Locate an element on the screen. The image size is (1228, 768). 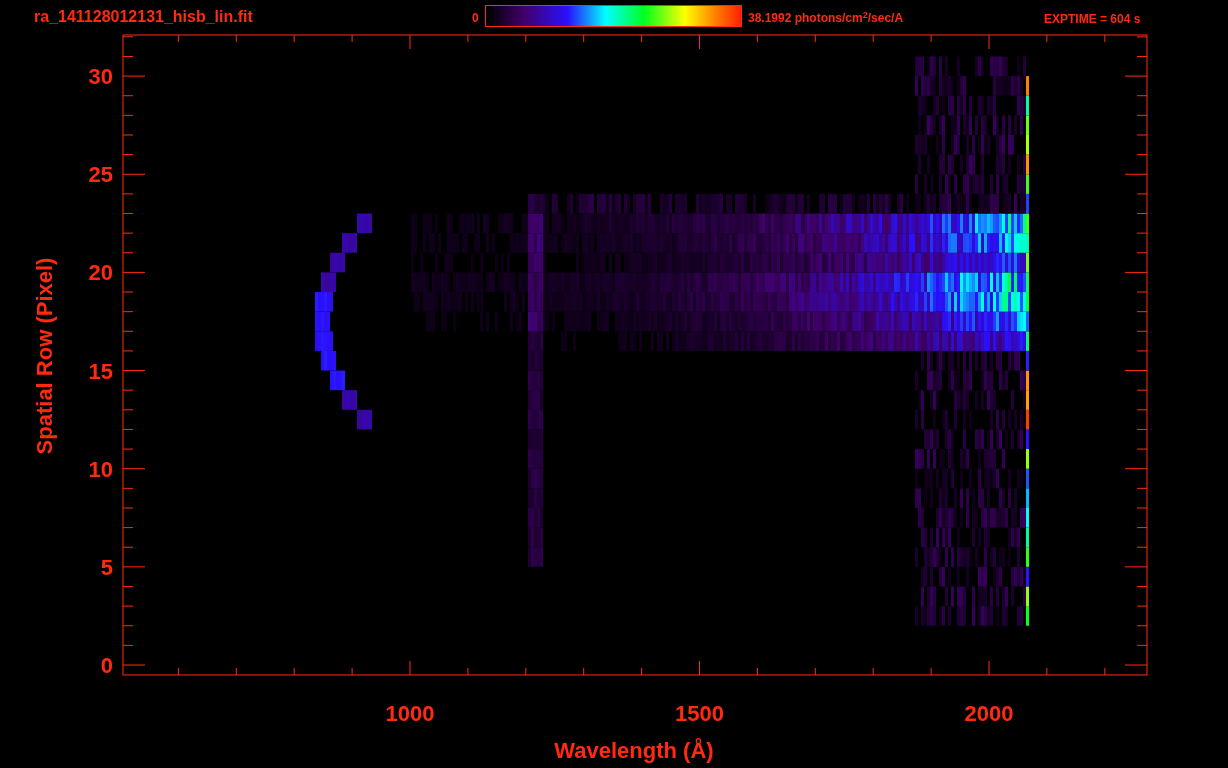
y-tick-label: 25 is located at coordinates (100, 175).